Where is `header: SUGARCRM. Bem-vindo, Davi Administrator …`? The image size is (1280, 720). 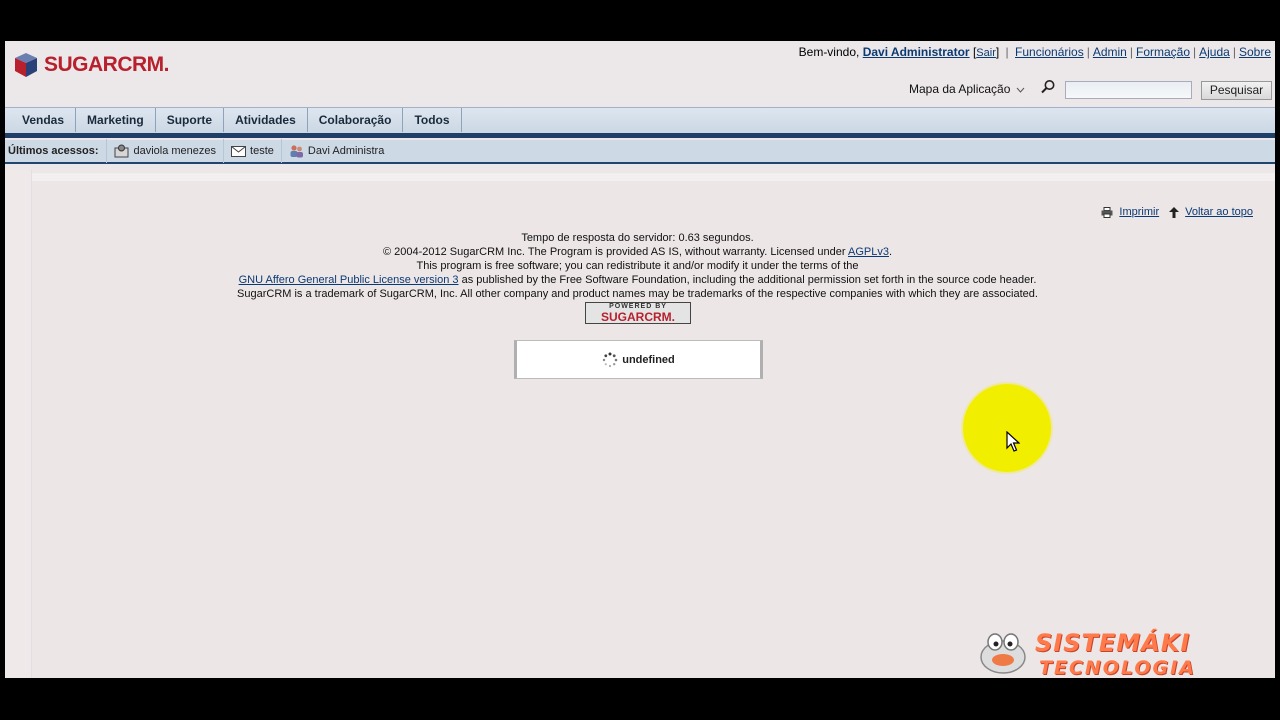 header: SUGARCRM. Bem-vindo, Davi Administrator … is located at coordinates (640, 72).